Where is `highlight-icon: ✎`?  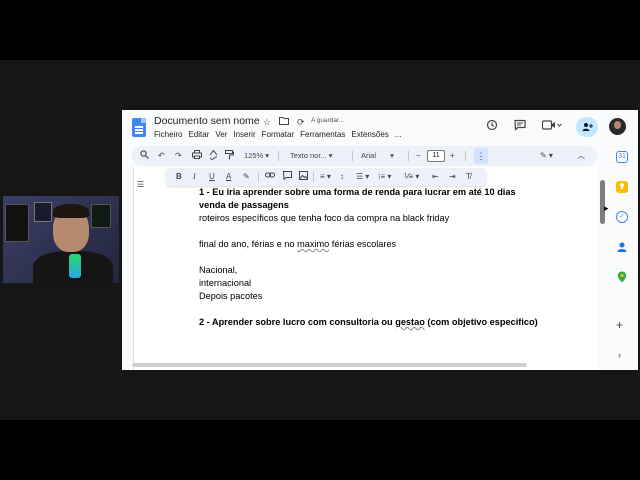 highlight-icon: ✎ is located at coordinates (246, 177).